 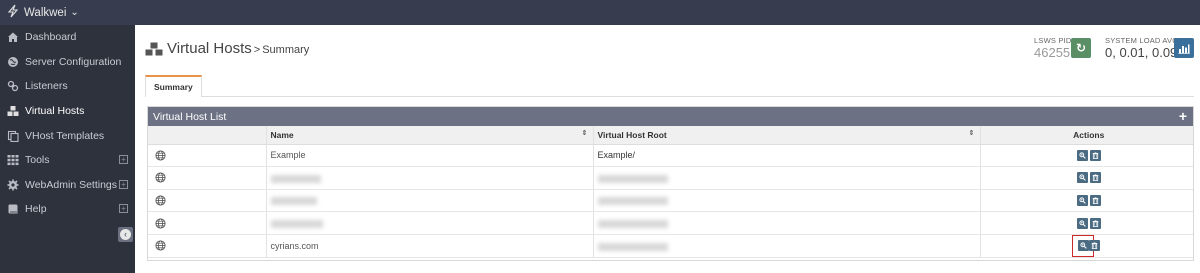 What do you see at coordinates (1183, 116) in the screenshot?
I see `add-virtual-host-button: +` at bounding box center [1183, 116].